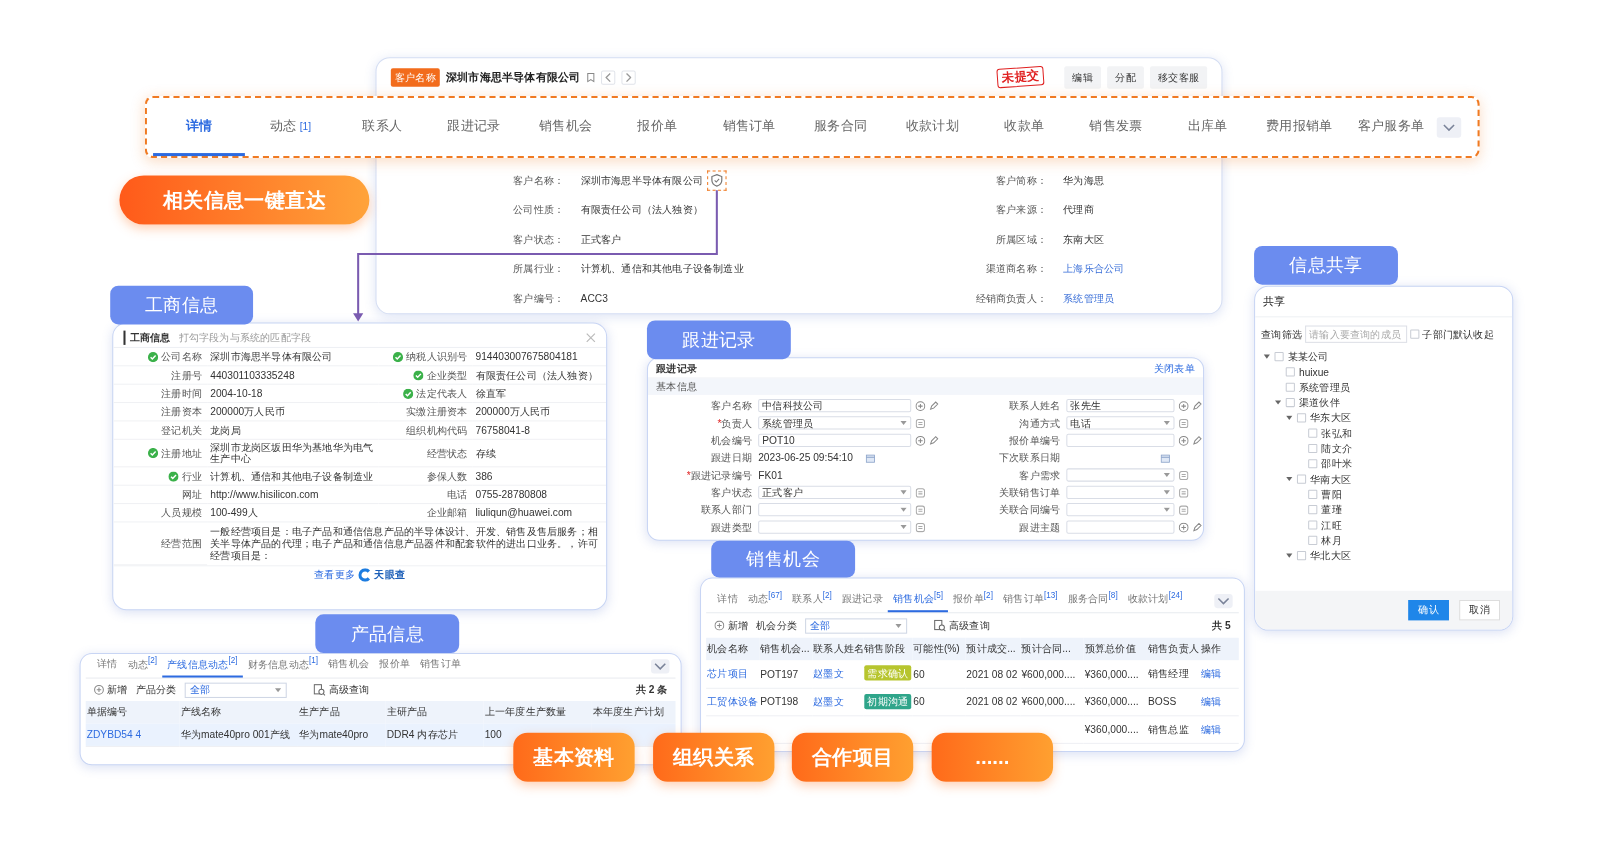 The width and height of the screenshot is (1600, 850). What do you see at coordinates (283, 666) in the screenshot?
I see `tab: 财务信息动态$^{[1]}$` at bounding box center [283, 666].